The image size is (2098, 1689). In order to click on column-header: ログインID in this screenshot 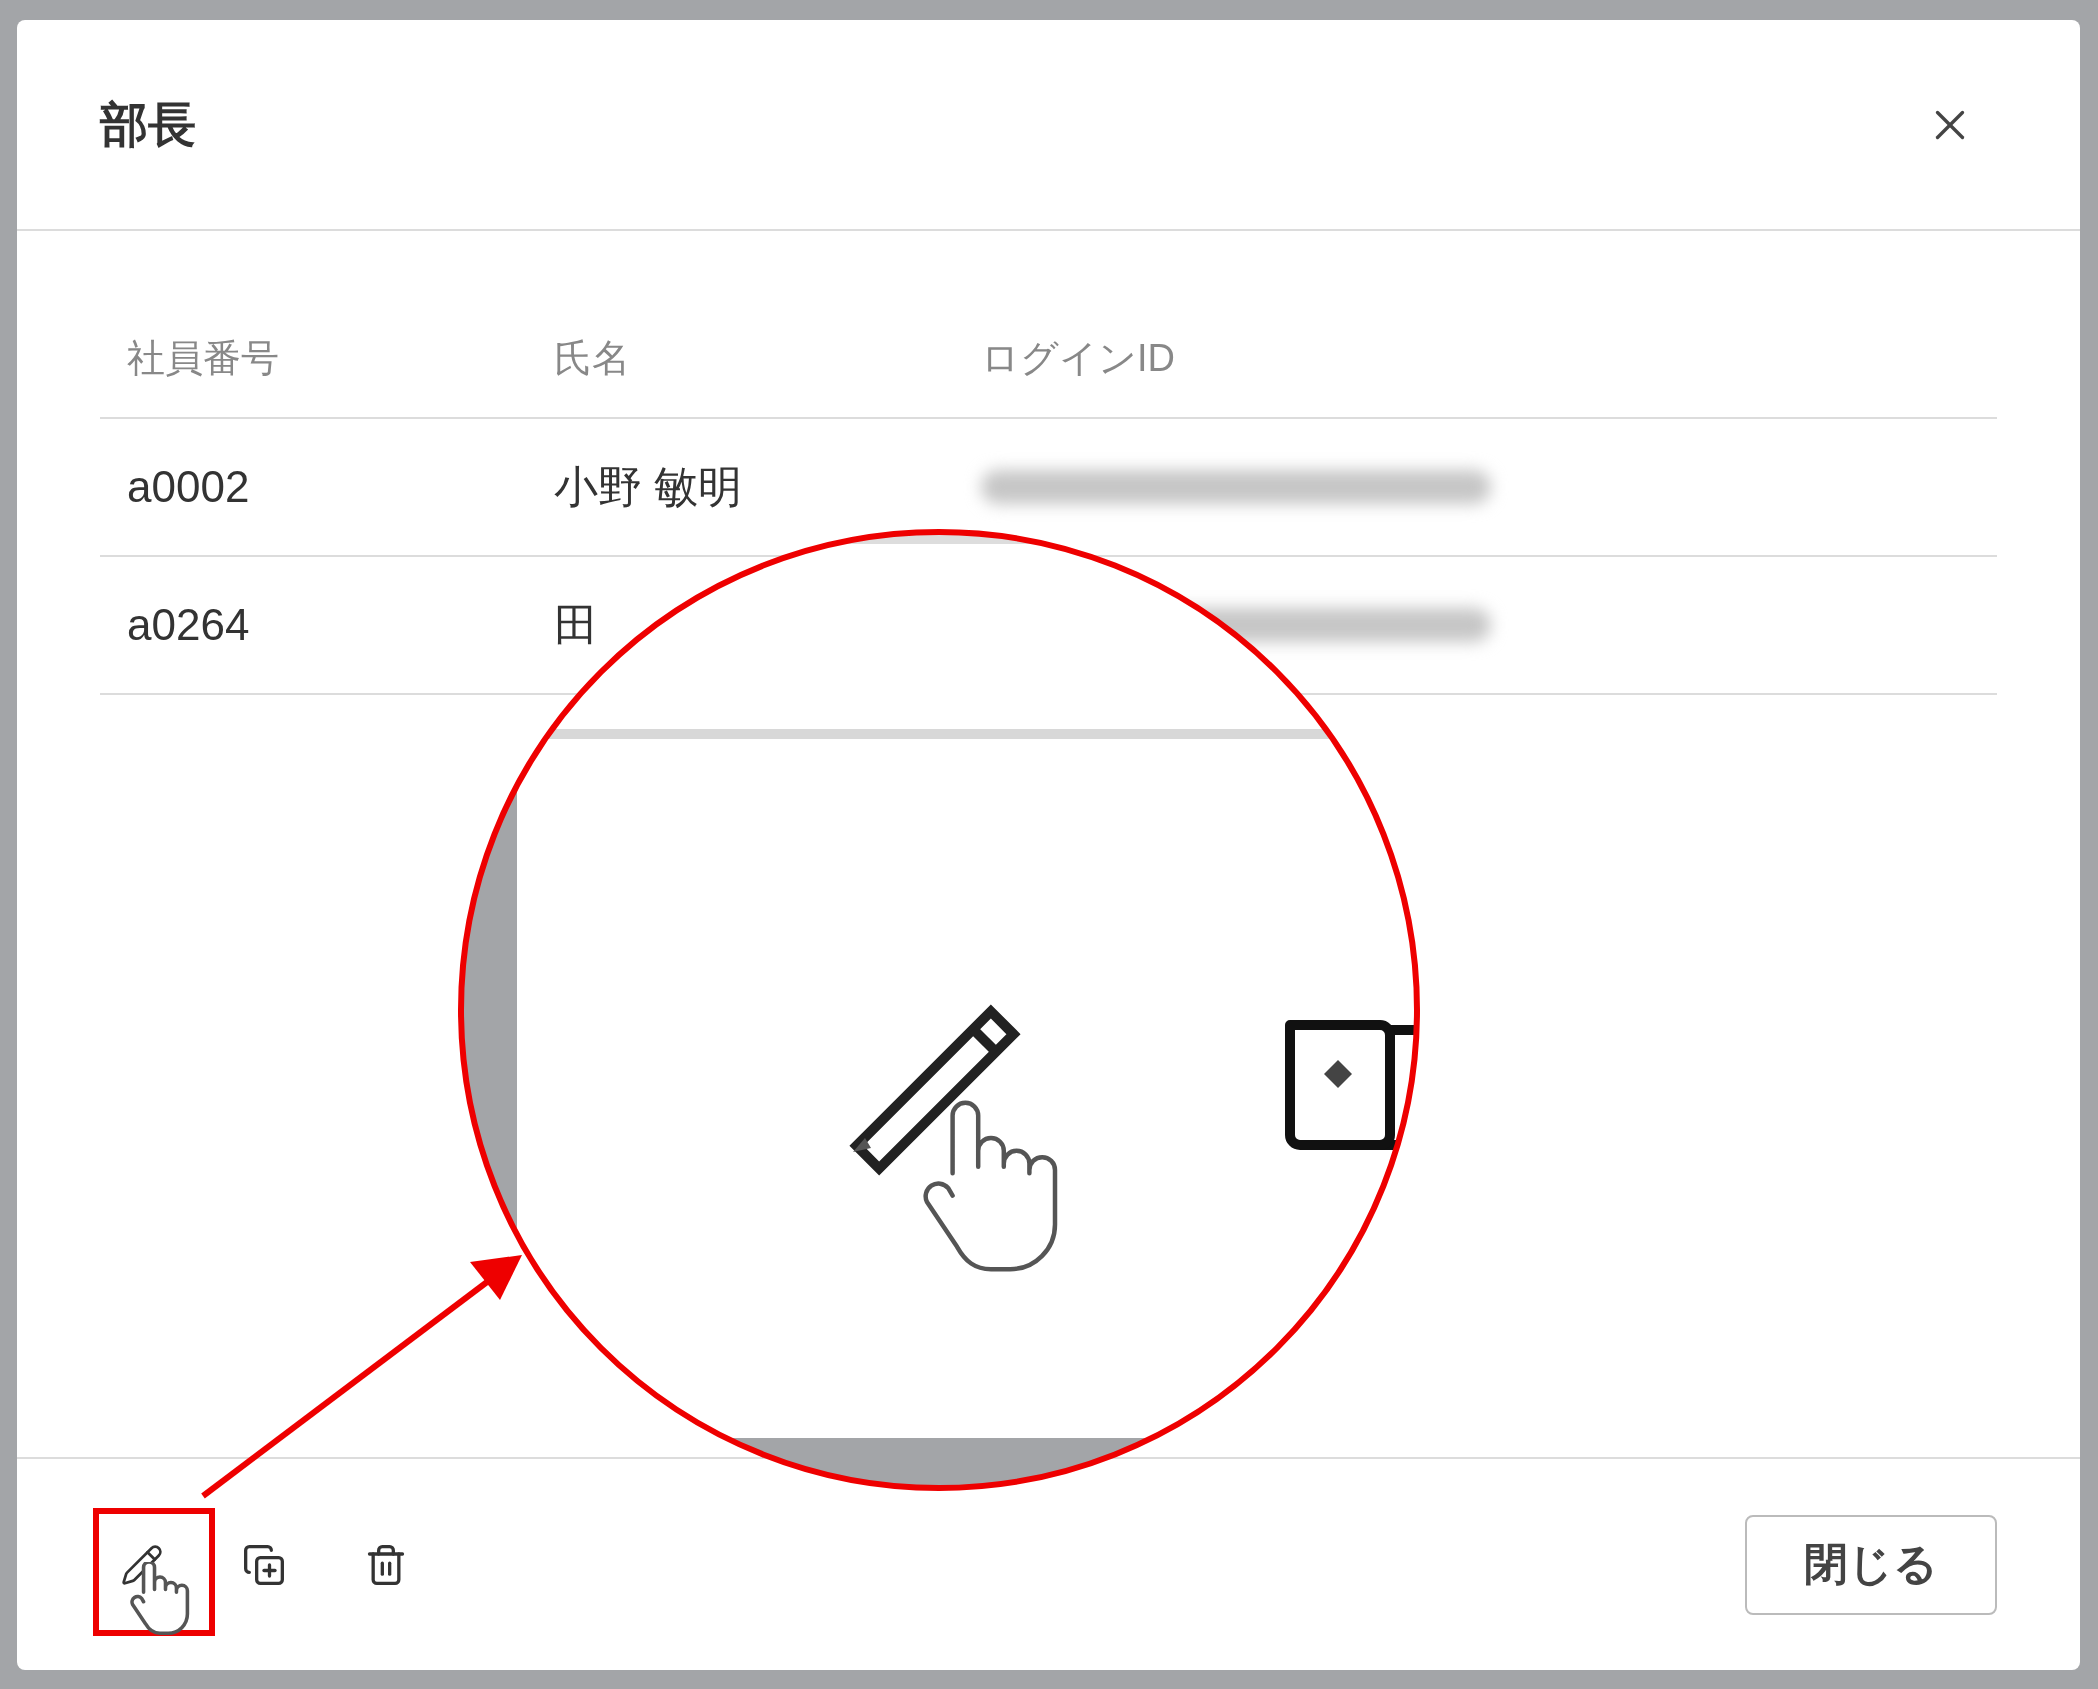, I will do `click(1475, 359)`.